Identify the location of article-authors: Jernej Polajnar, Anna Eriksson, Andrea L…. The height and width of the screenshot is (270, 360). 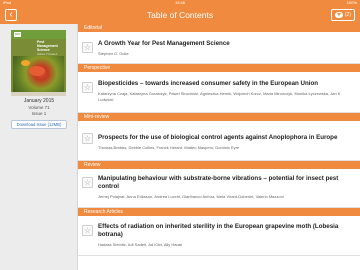
(191, 196).